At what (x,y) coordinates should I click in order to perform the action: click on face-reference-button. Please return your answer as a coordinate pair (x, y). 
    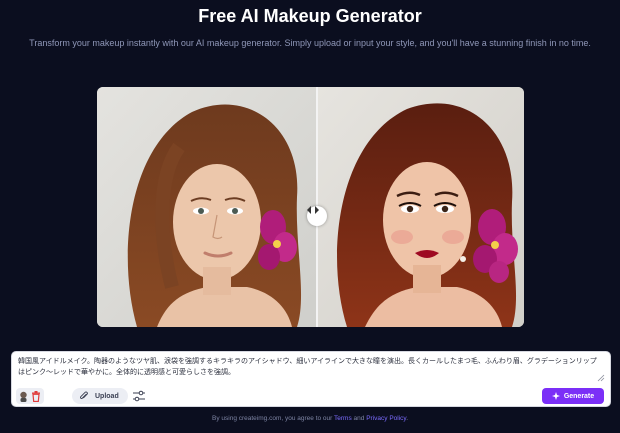
    Looking at the image, I should click on (30, 396).